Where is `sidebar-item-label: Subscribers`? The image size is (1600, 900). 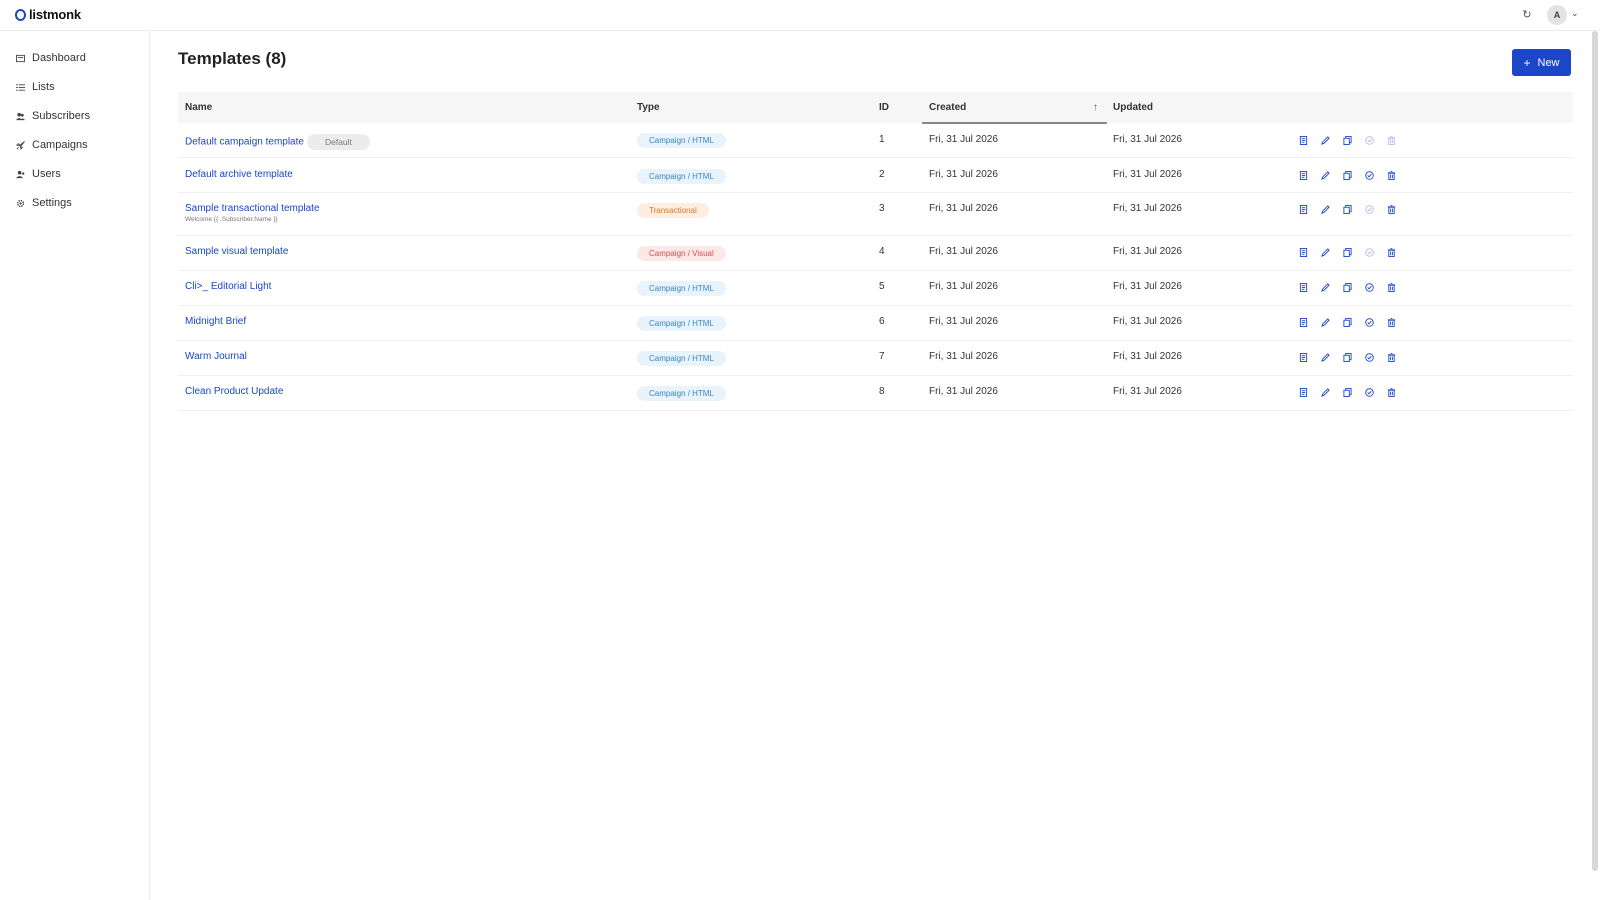
sidebar-item-label: Subscribers is located at coordinates (61, 116).